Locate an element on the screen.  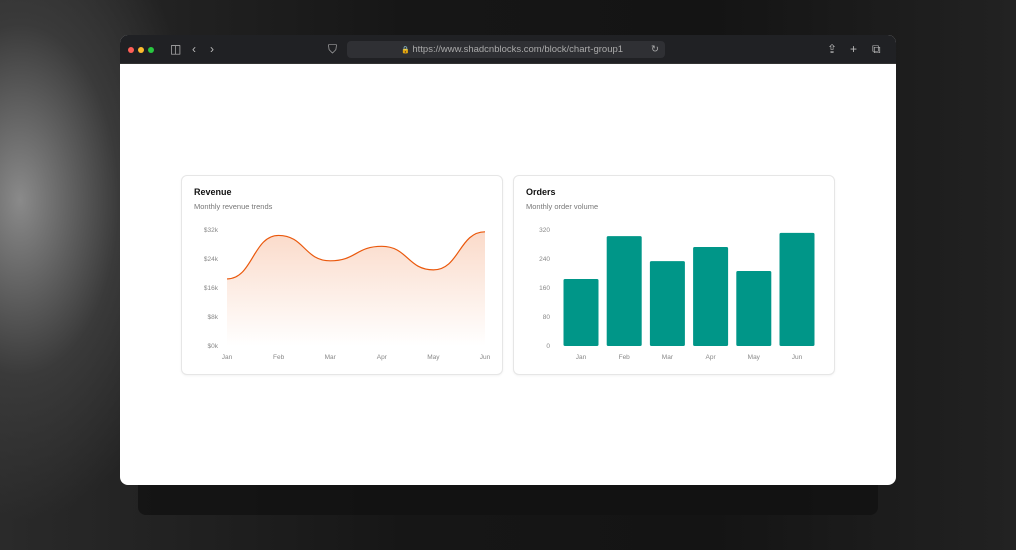
y-tick-label: 80 is located at coordinates (547, 317).